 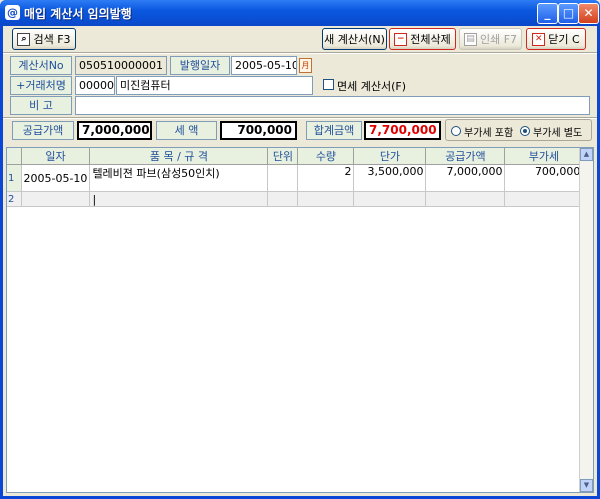 I want to click on row-number: 2, so click(x=14, y=199).